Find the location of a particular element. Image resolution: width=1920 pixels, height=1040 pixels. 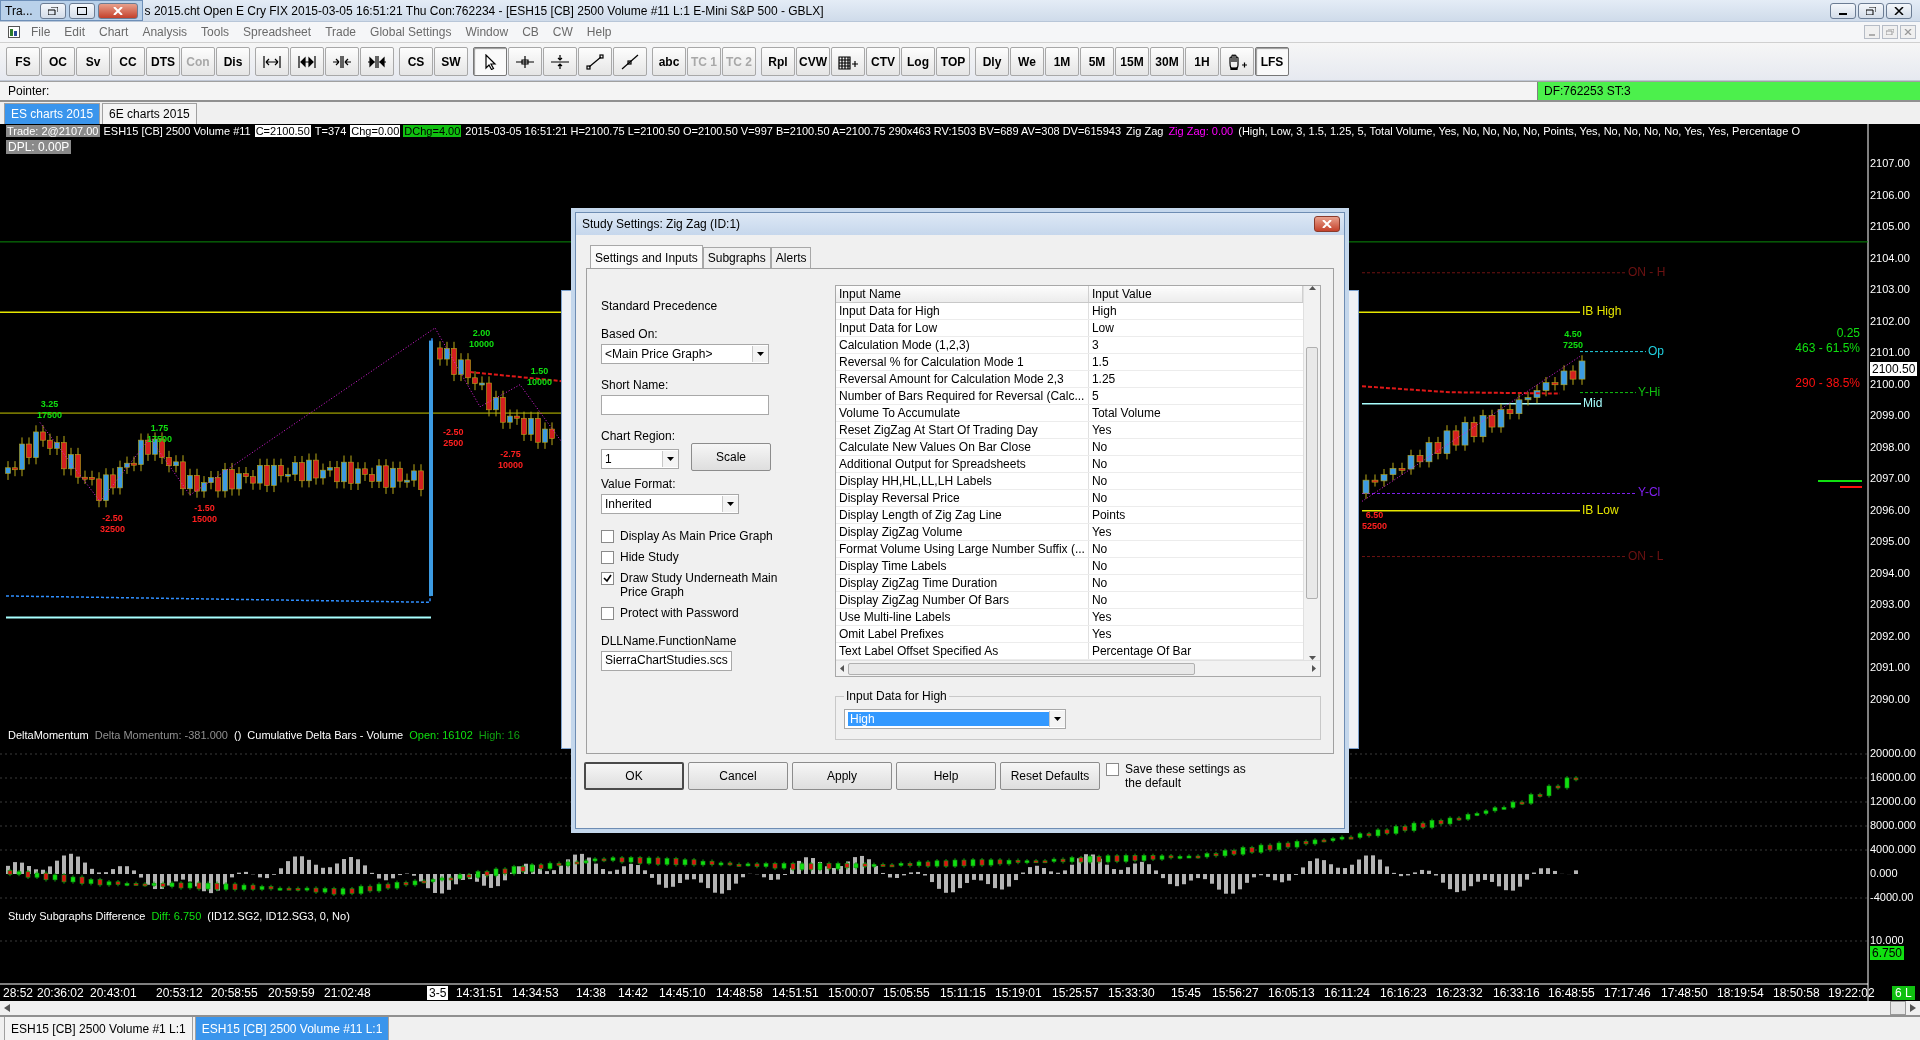

toolbar-button: CC is located at coordinates (128, 61).